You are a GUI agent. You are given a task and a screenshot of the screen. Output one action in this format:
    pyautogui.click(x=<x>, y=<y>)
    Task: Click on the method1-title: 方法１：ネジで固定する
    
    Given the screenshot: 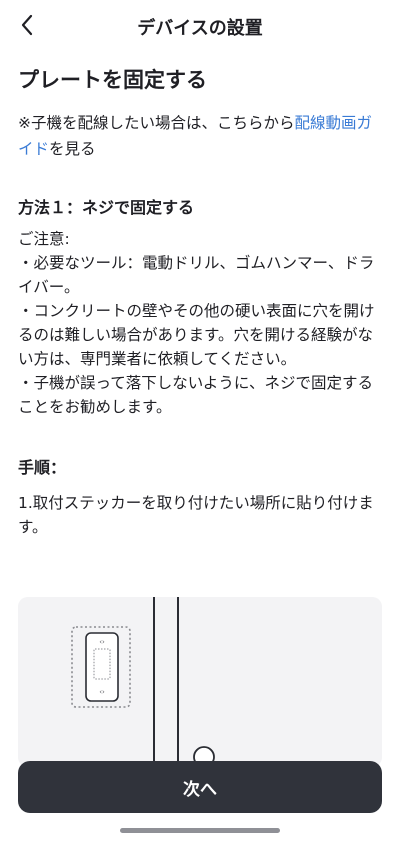 What is the action you would take?
    pyautogui.click(x=106, y=207)
    